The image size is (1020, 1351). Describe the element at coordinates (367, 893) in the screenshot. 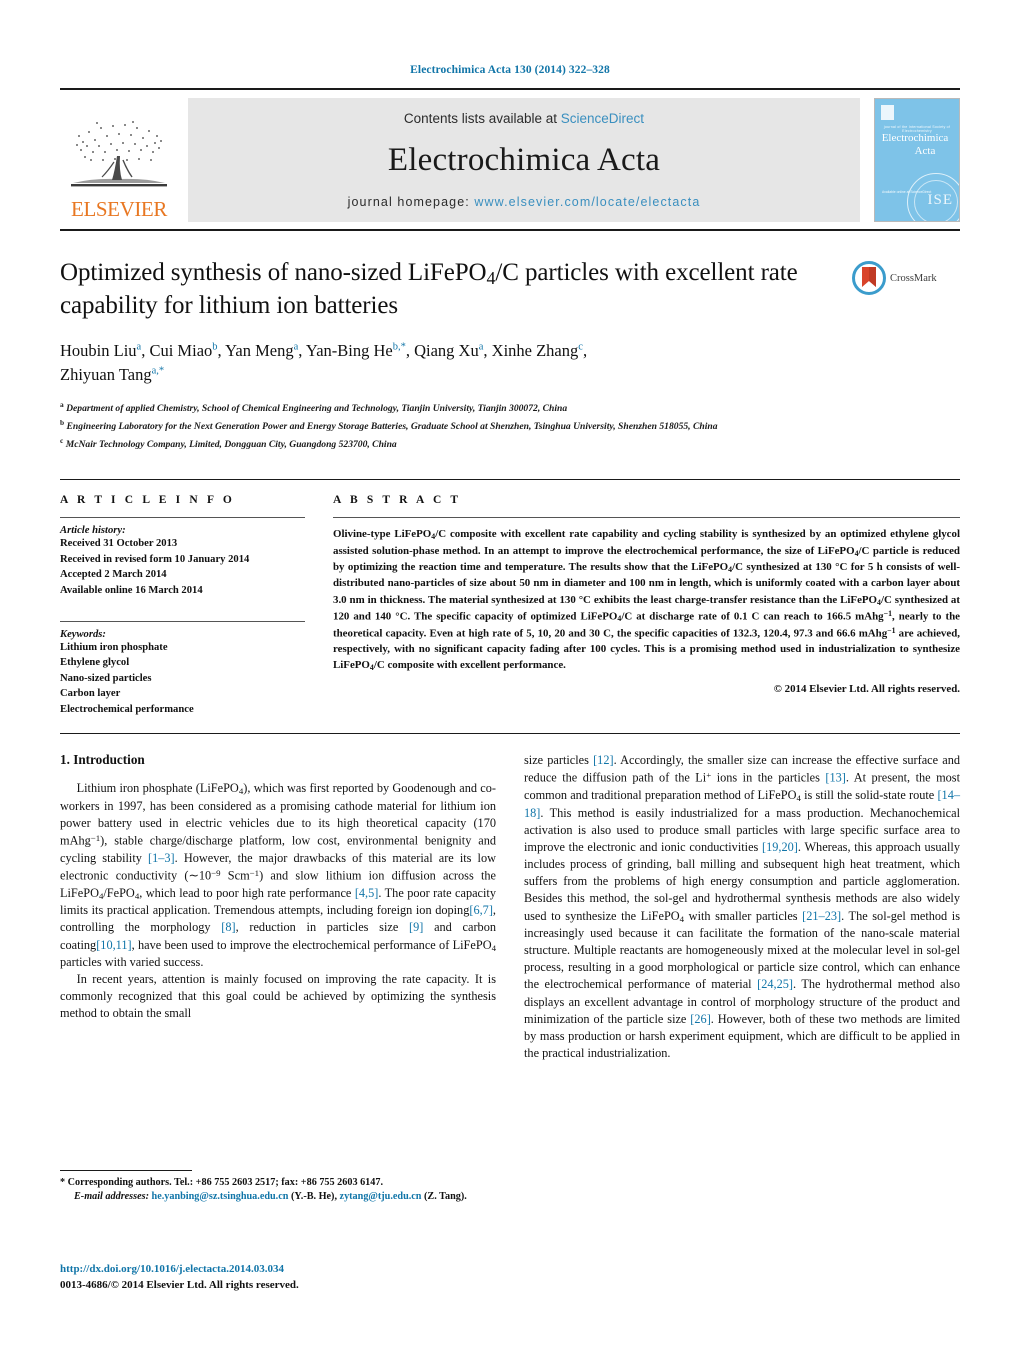

I see `citation-4-5: [4,5]` at that location.